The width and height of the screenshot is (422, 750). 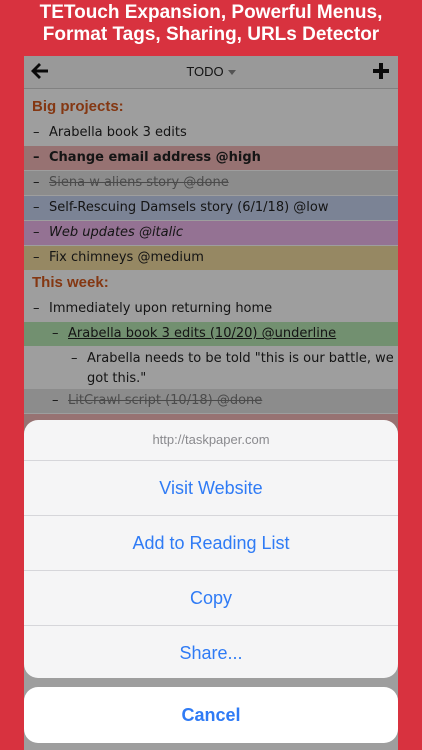 What do you see at coordinates (211, 34) in the screenshot?
I see `banner-line-2: Format Tags, Sharing, URLs Detector` at bounding box center [211, 34].